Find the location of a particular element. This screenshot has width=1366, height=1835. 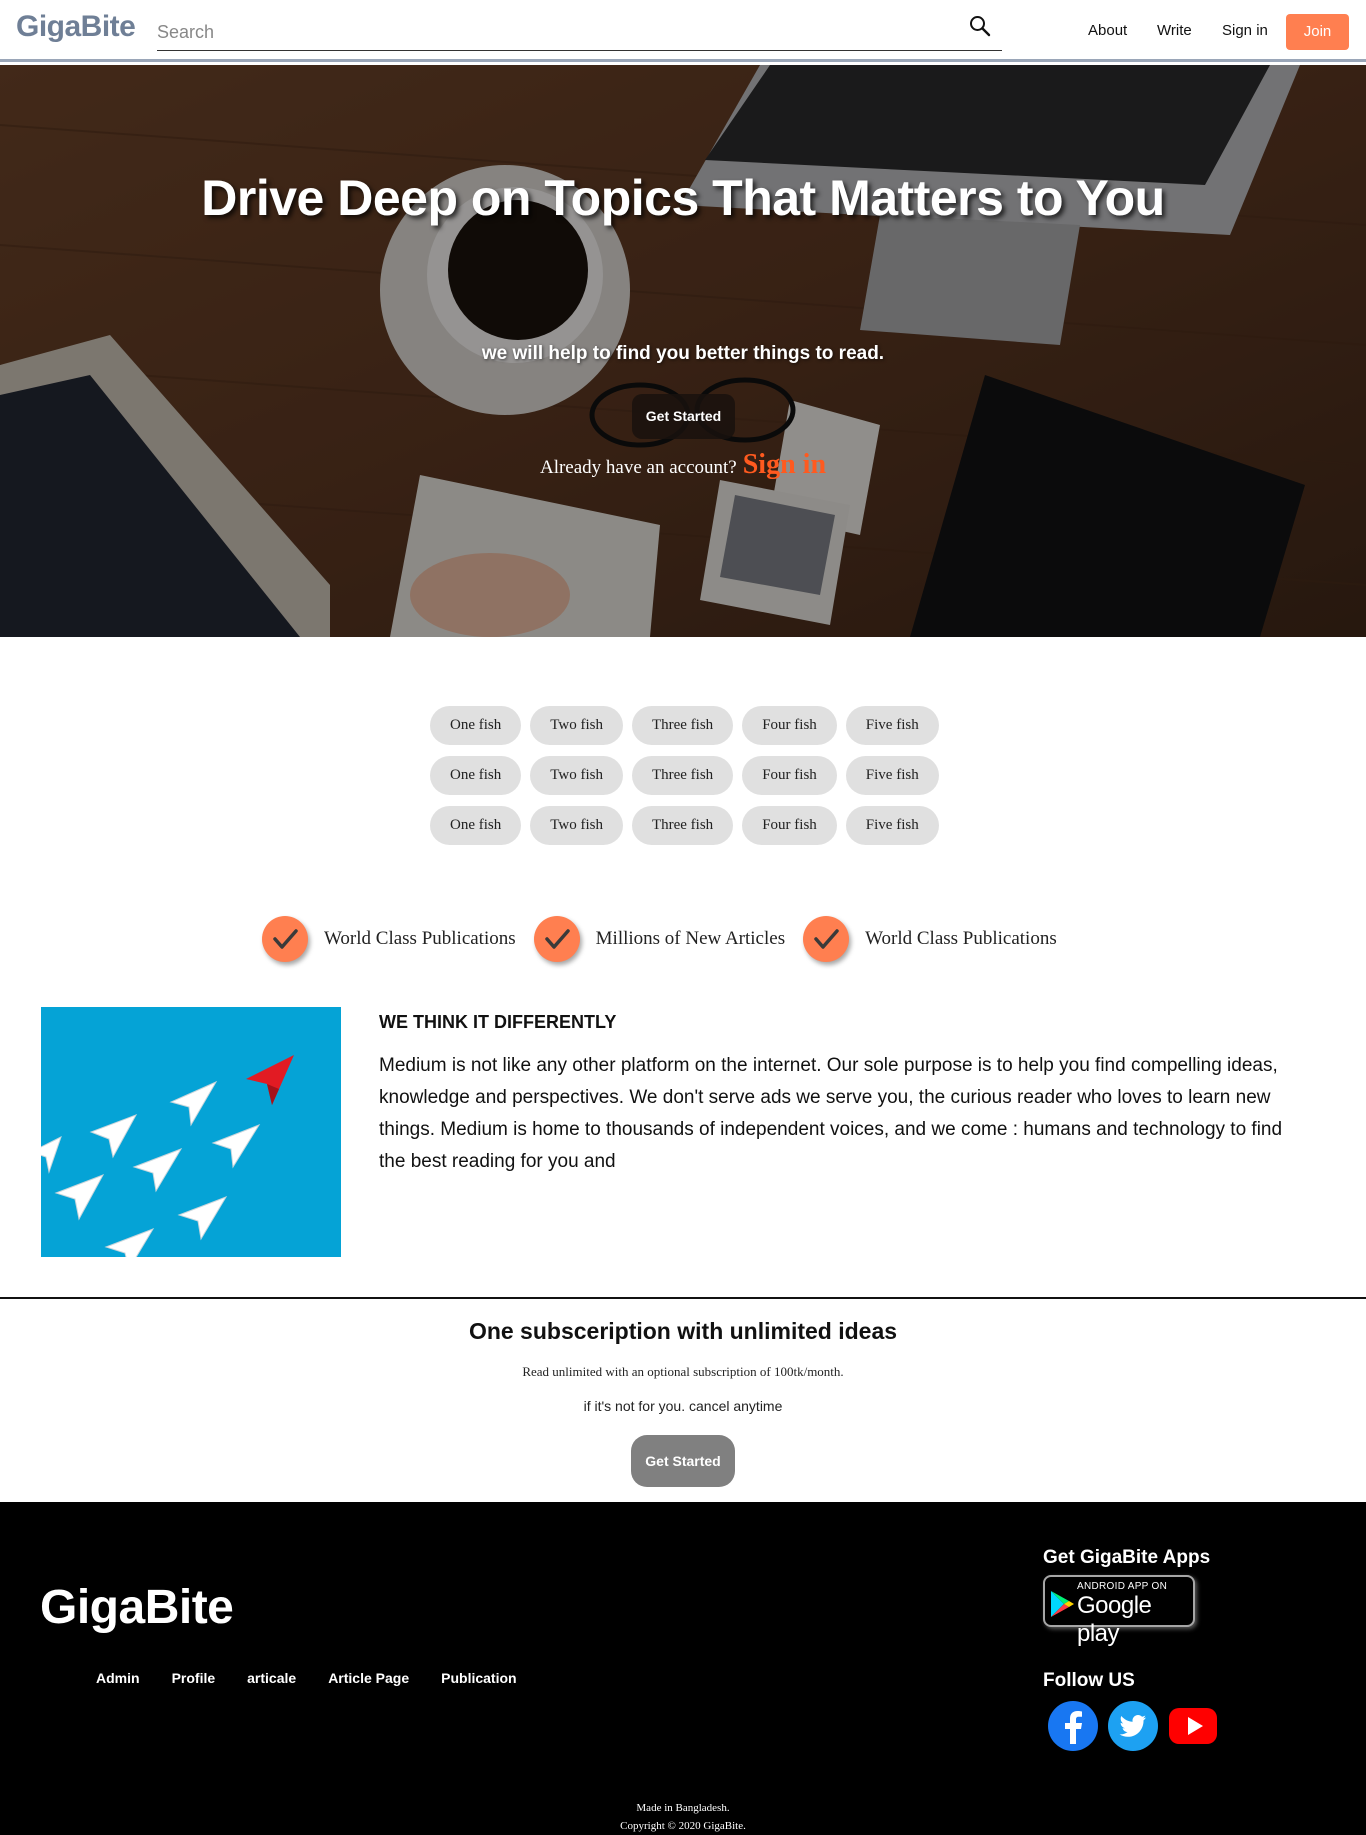

subscription-get-started-button: Get Started is located at coordinates (683, 1461).